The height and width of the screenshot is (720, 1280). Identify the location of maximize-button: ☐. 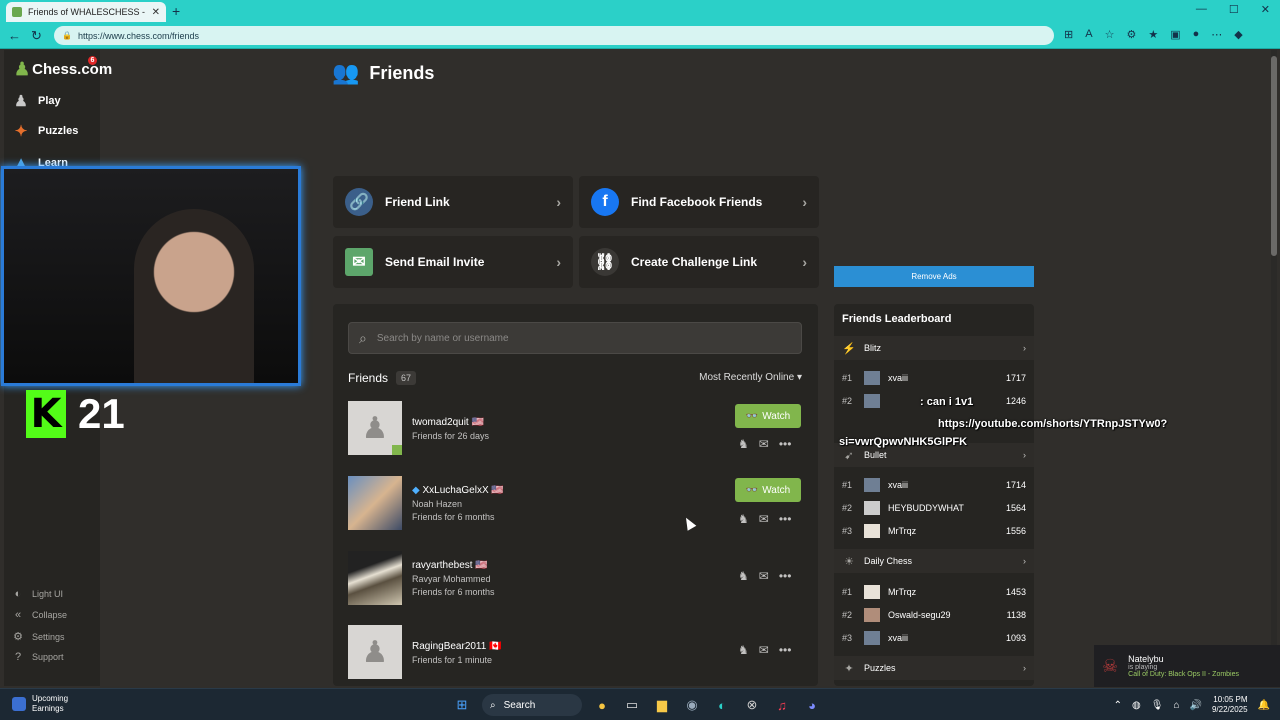
(1234, 9).